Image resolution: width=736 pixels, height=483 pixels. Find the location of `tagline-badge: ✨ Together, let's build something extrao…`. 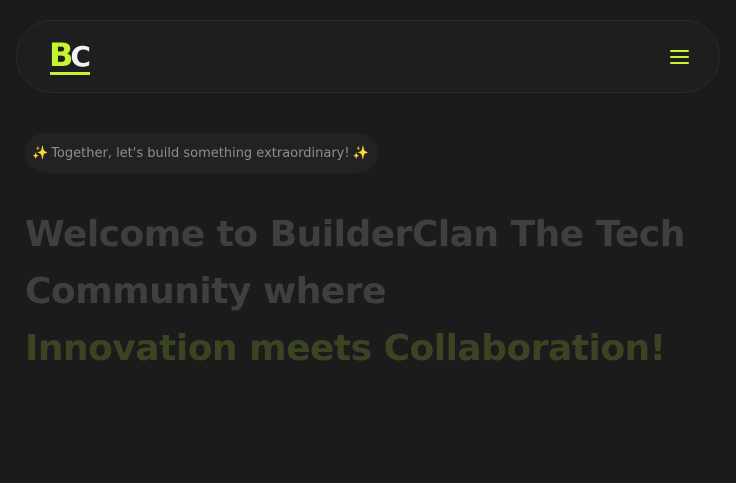

tagline-badge: ✨ Together, let's build something extrao… is located at coordinates (201, 153).